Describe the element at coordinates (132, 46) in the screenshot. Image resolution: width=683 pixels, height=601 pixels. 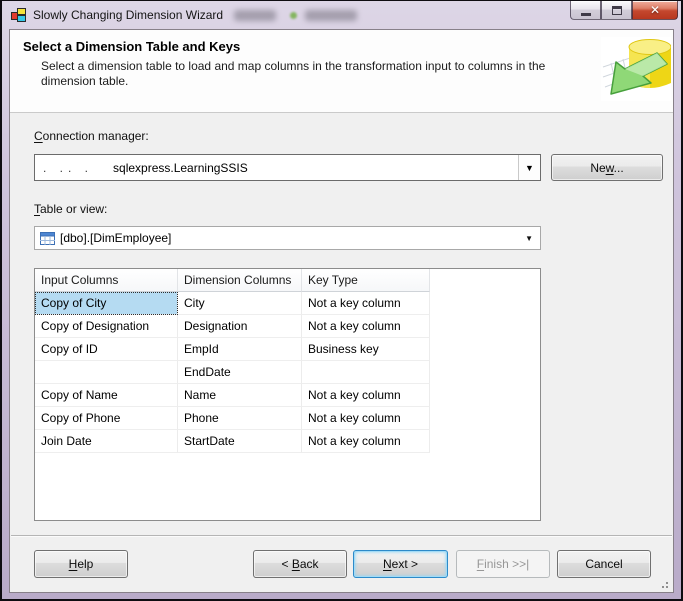
I see `page-title: Select a Dimension Table and Keys` at that location.